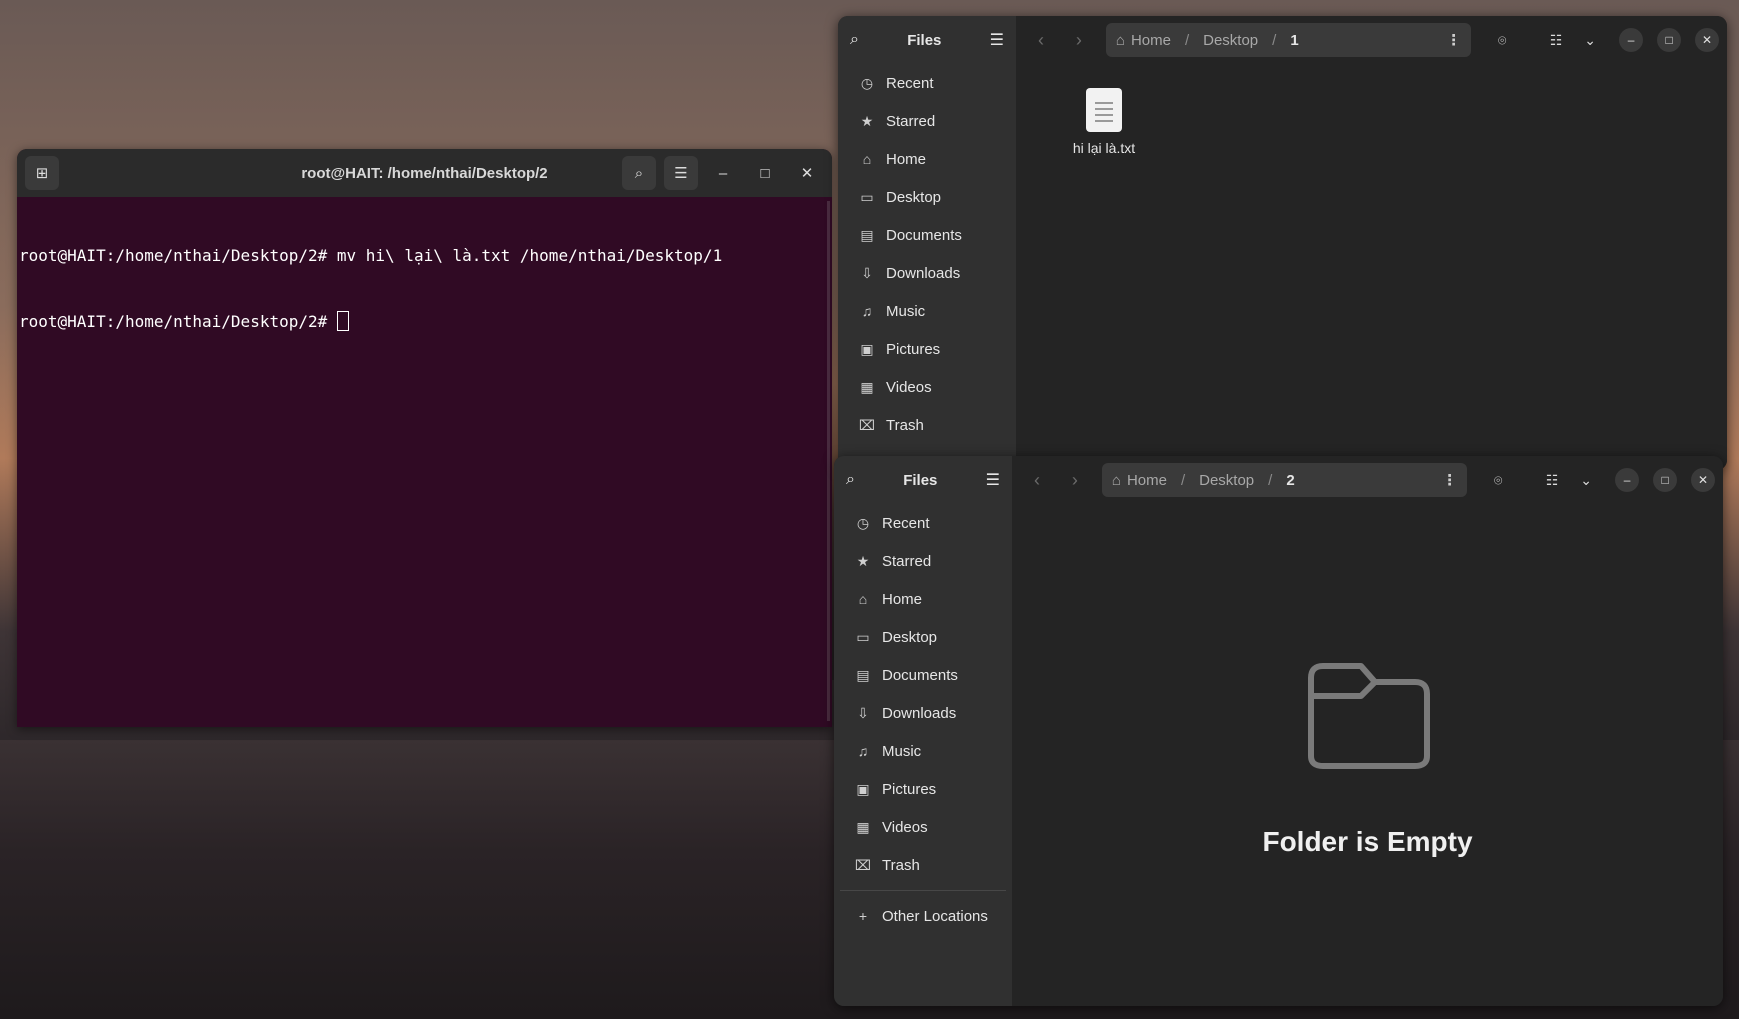 This screenshot has height=1019, width=1739. Describe the element at coordinates (863, 712) in the screenshot. I see `download-icon: ⇩` at that location.